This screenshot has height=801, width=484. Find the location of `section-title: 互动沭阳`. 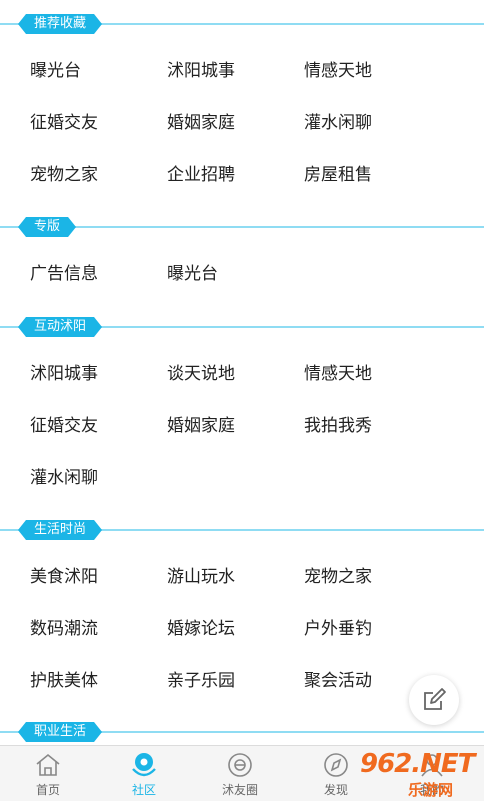

section-title: 互动沭阳 is located at coordinates (60, 327).